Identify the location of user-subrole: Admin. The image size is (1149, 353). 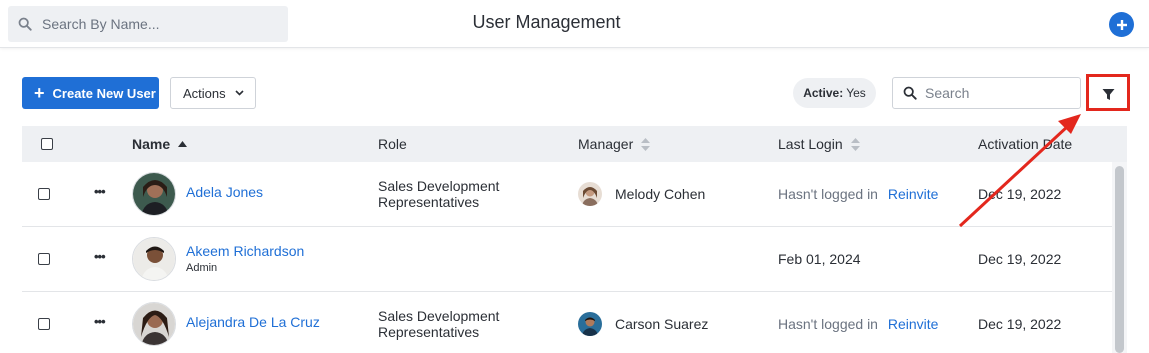
(202, 268).